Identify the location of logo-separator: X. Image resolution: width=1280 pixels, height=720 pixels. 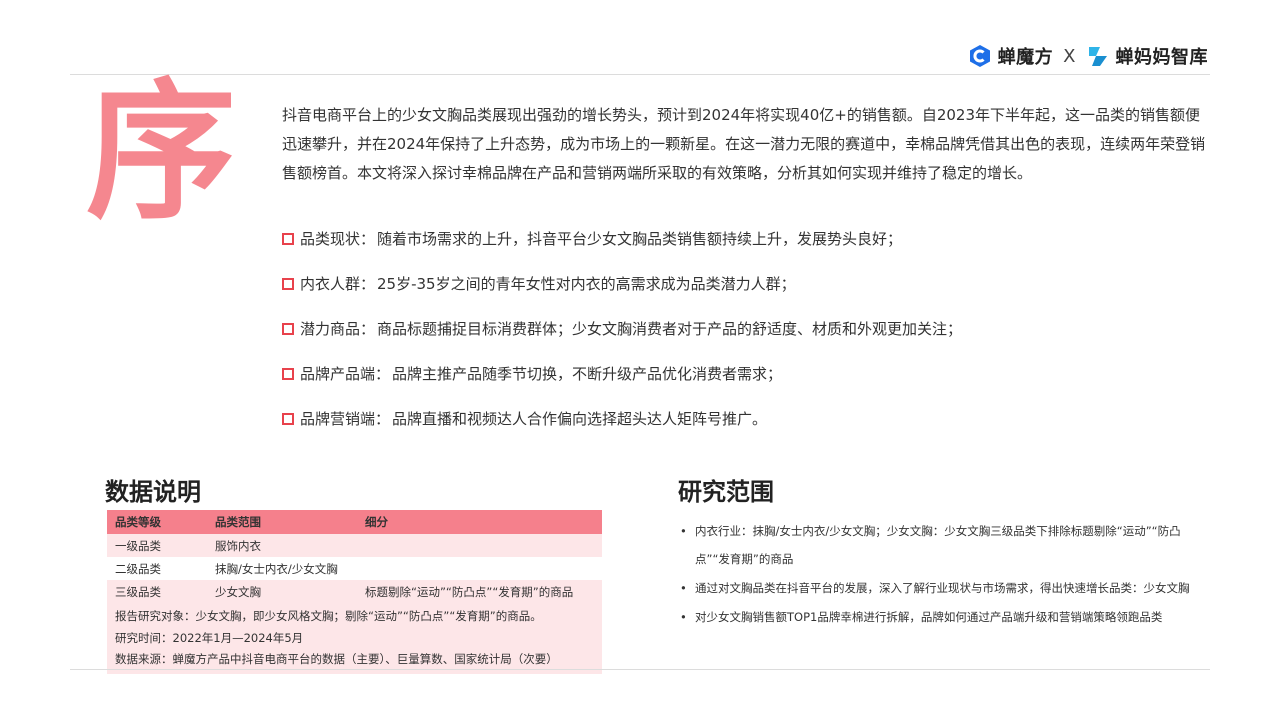
(1069, 56).